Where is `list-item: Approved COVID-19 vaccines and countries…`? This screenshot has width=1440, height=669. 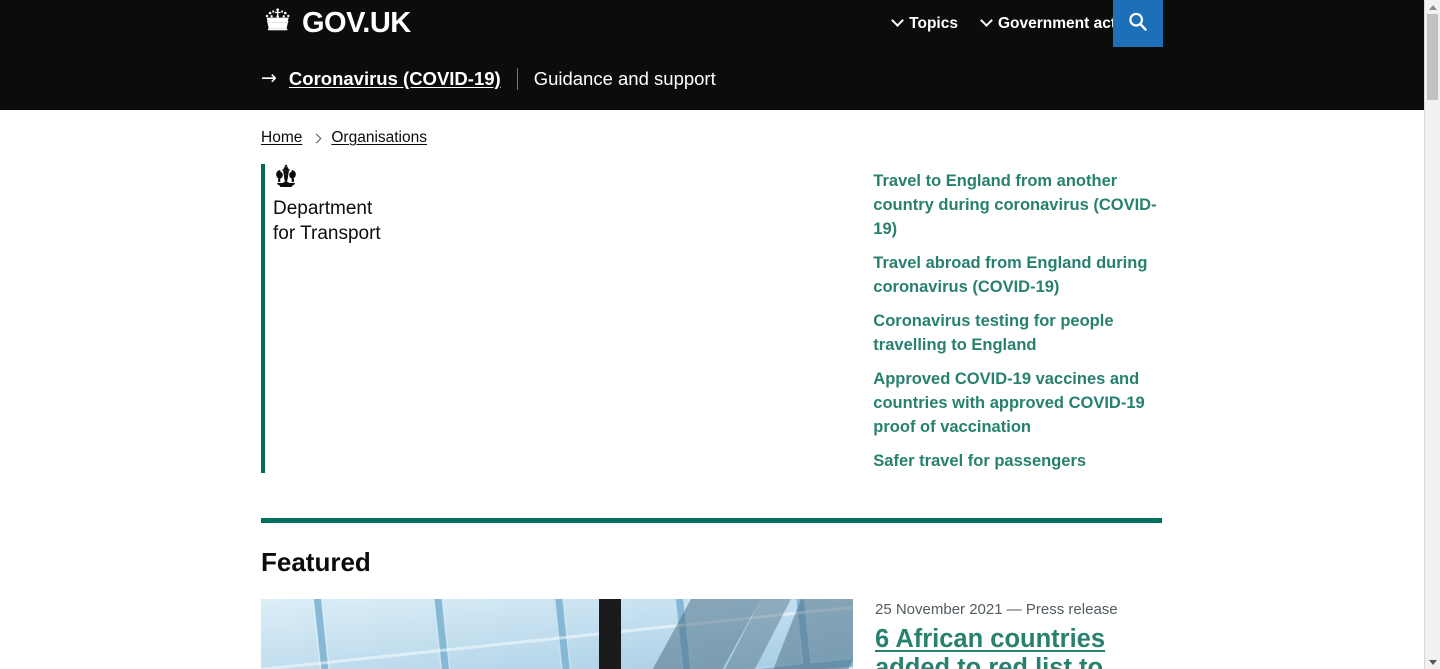 list-item: Approved COVID-19 vaccines and countries… is located at coordinates (1017, 403).